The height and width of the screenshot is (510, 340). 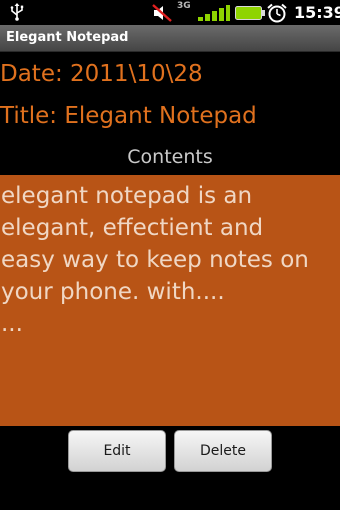 I want to click on signal-bars-icon, so click(x=214, y=13).